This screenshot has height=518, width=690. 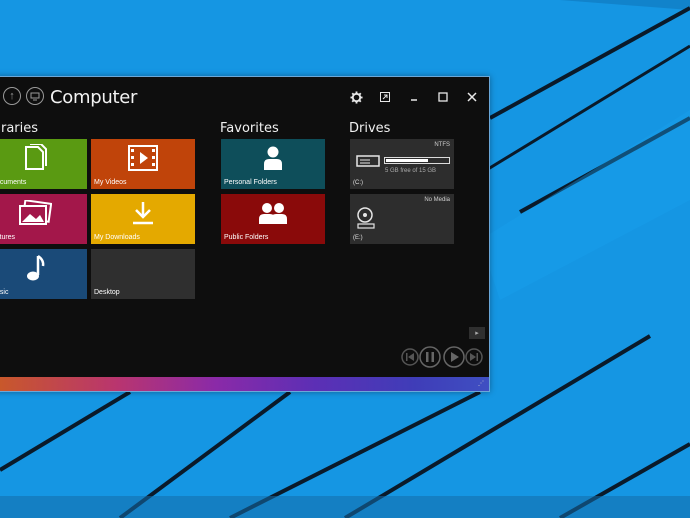 I want to click on back-arrow-icon: ↑, so click(x=12, y=96).